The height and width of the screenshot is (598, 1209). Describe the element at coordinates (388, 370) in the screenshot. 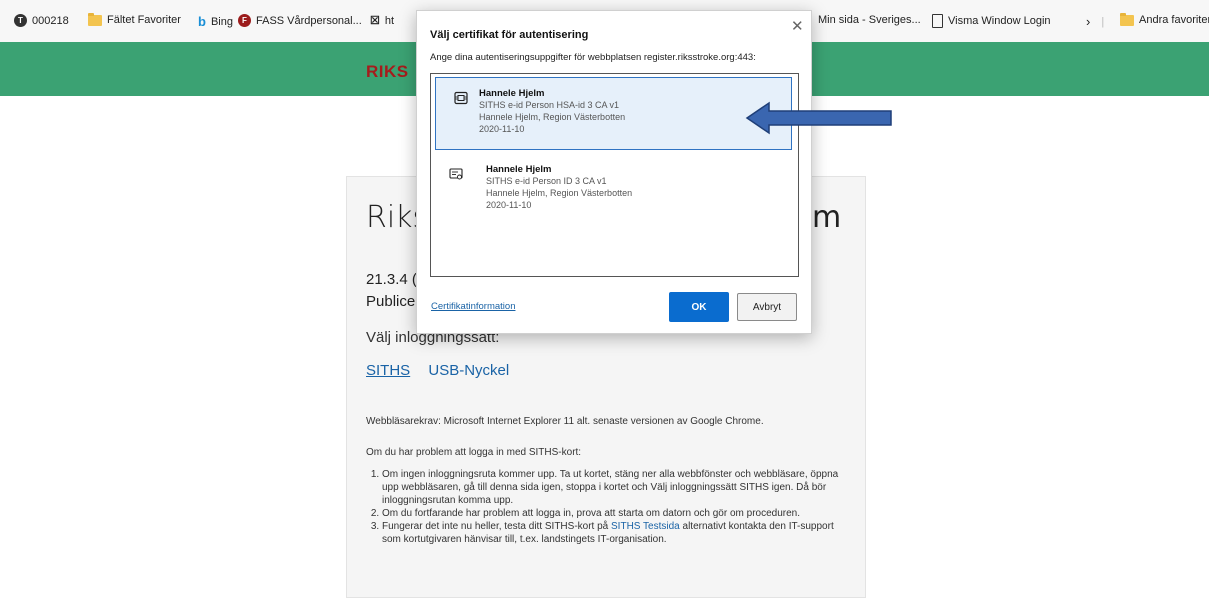

I see `siths-link: SITHS` at that location.